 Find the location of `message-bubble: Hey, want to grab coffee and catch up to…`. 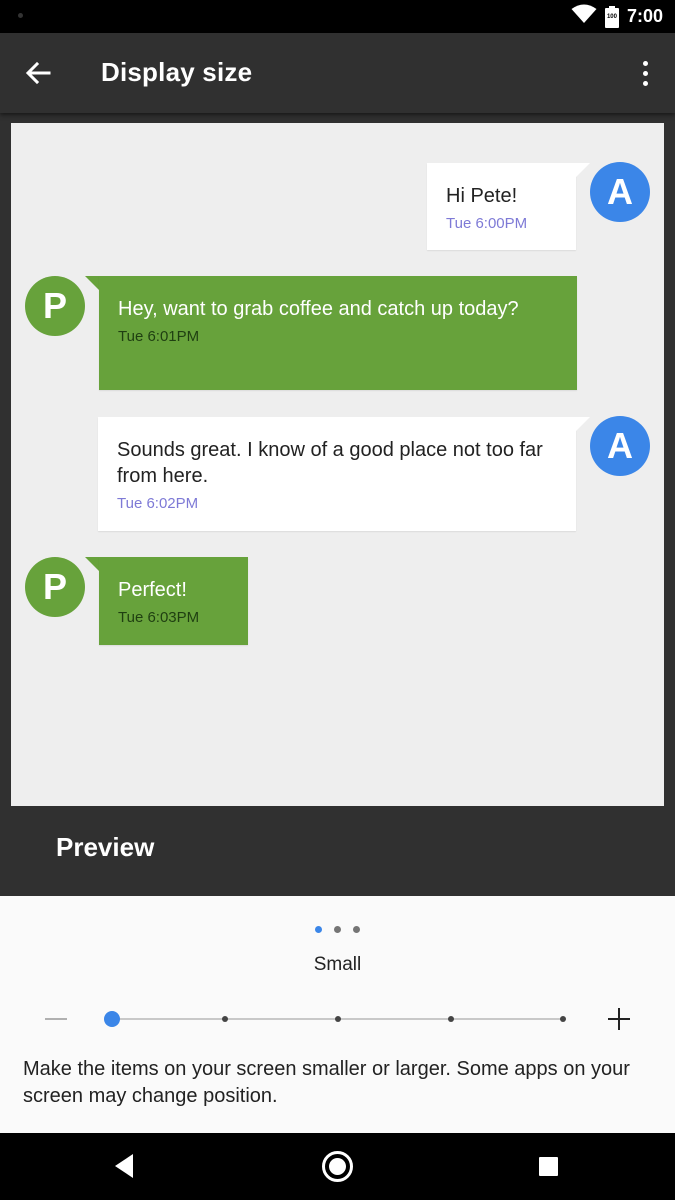

message-bubble: Hey, want to grab coffee and catch up to… is located at coordinates (338, 333).